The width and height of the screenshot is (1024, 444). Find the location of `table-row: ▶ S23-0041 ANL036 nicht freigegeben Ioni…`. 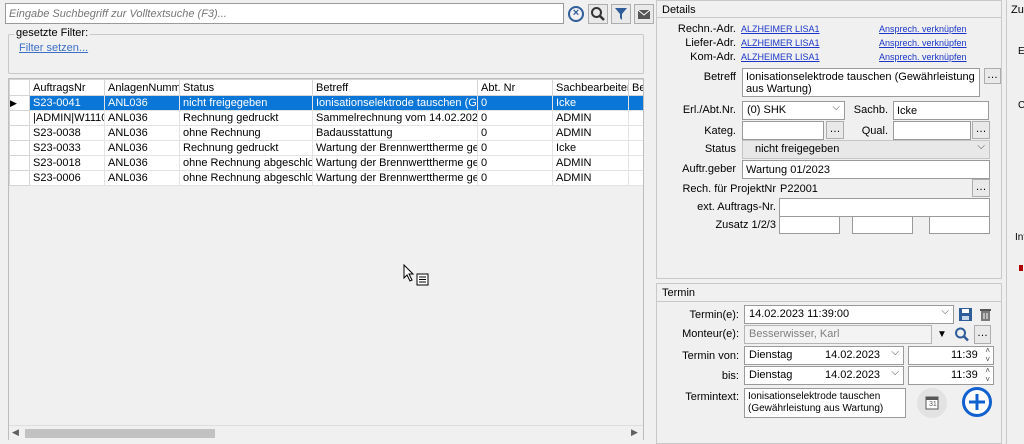

table-row: ▶ S23-0041 ANL036 nicht freigegeben Ioni… is located at coordinates (326, 103).